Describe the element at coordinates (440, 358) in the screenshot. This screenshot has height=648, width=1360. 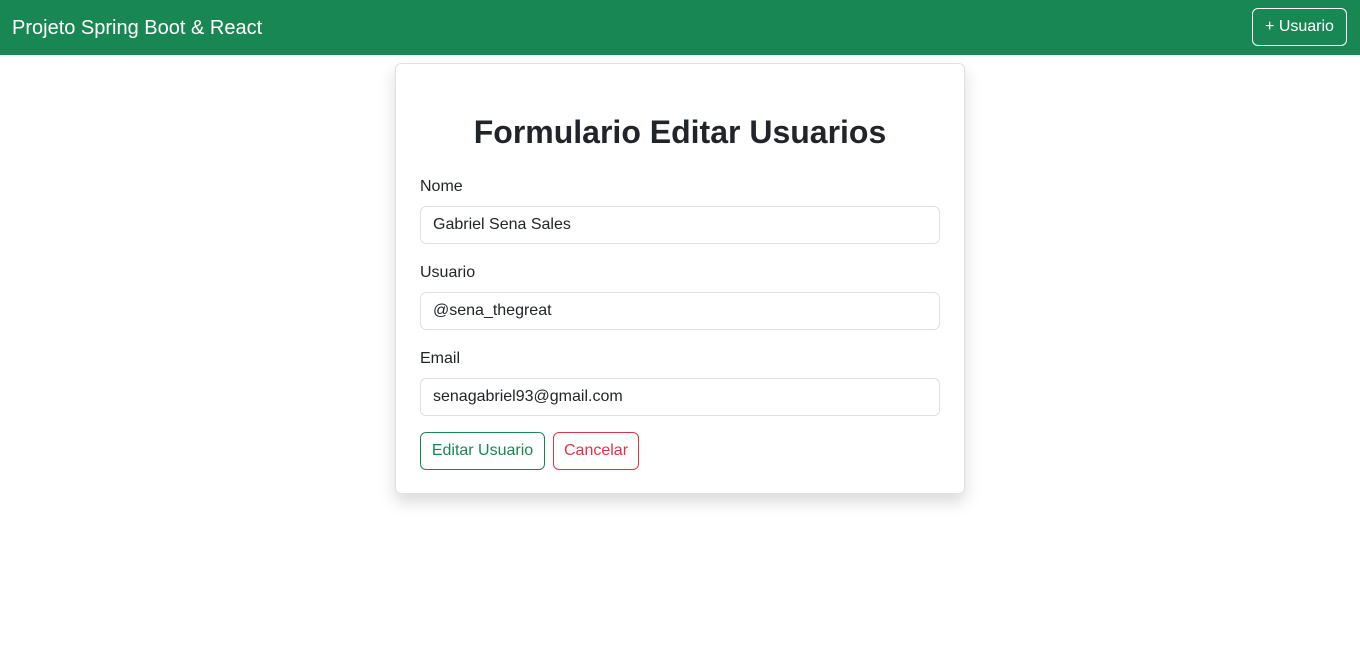
I see `email-label: Email` at that location.